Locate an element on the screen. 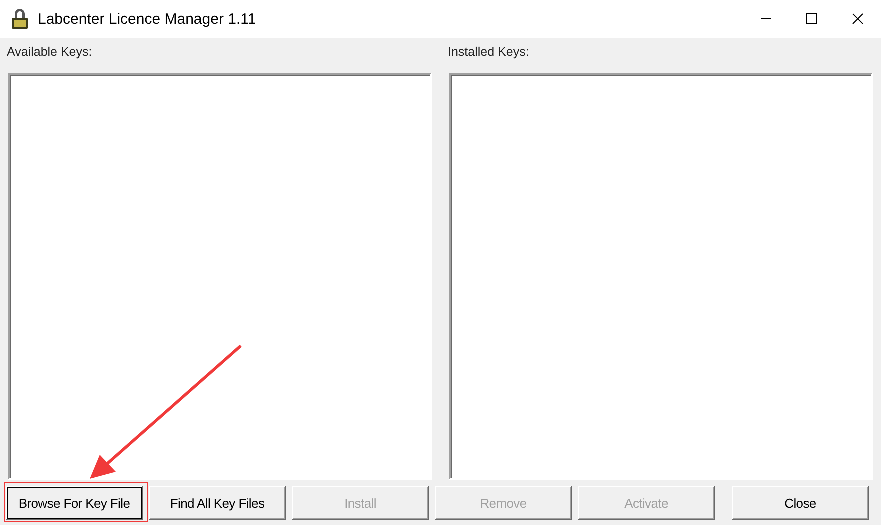 The height and width of the screenshot is (525, 881). action-button: Browse For Key File is located at coordinates (74, 503).